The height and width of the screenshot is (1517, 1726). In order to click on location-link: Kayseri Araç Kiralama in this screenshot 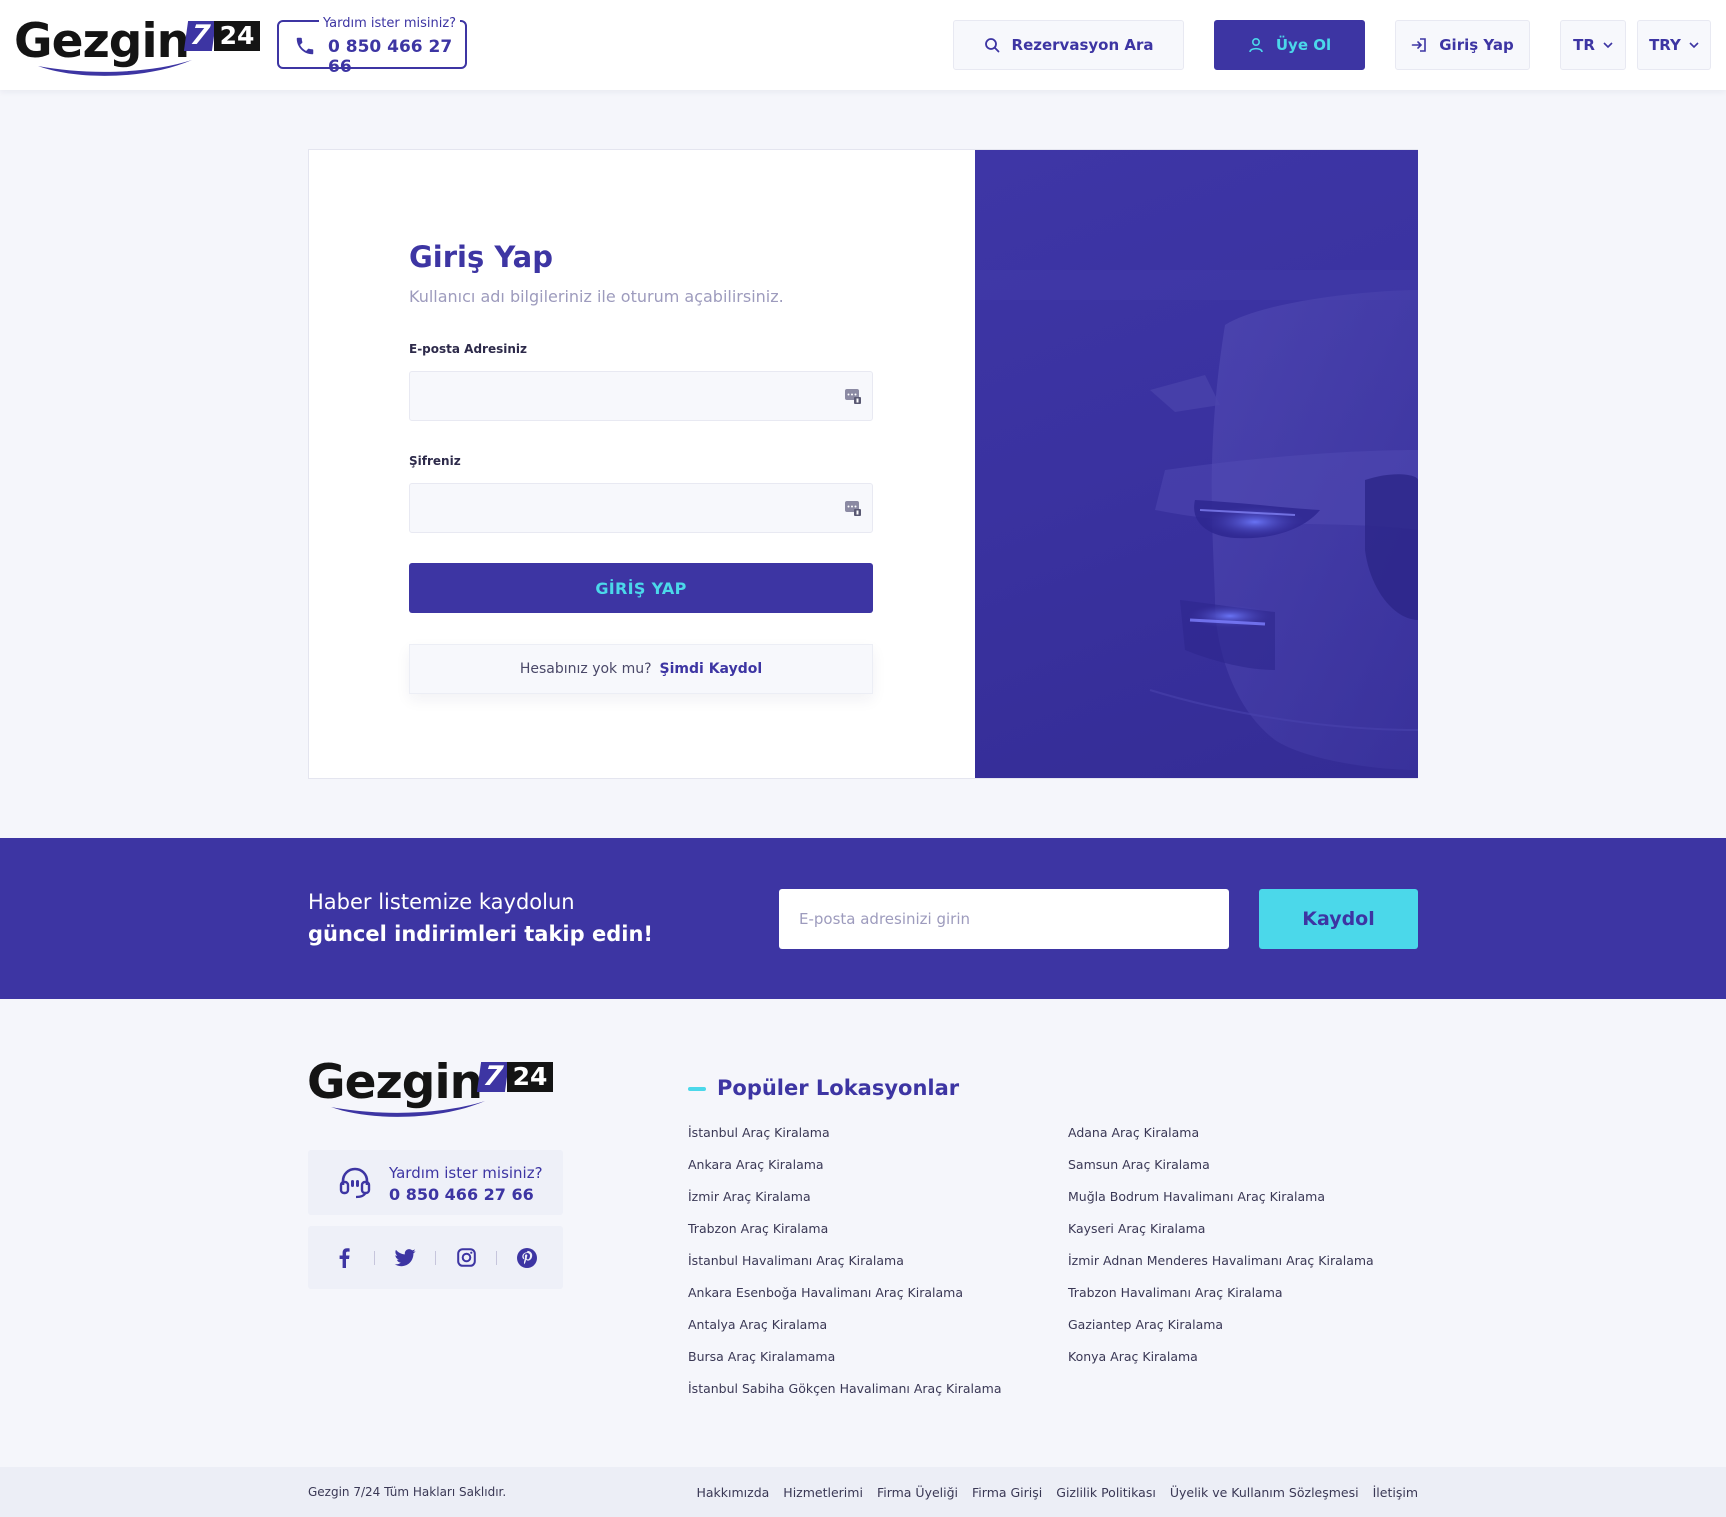, I will do `click(1136, 1228)`.